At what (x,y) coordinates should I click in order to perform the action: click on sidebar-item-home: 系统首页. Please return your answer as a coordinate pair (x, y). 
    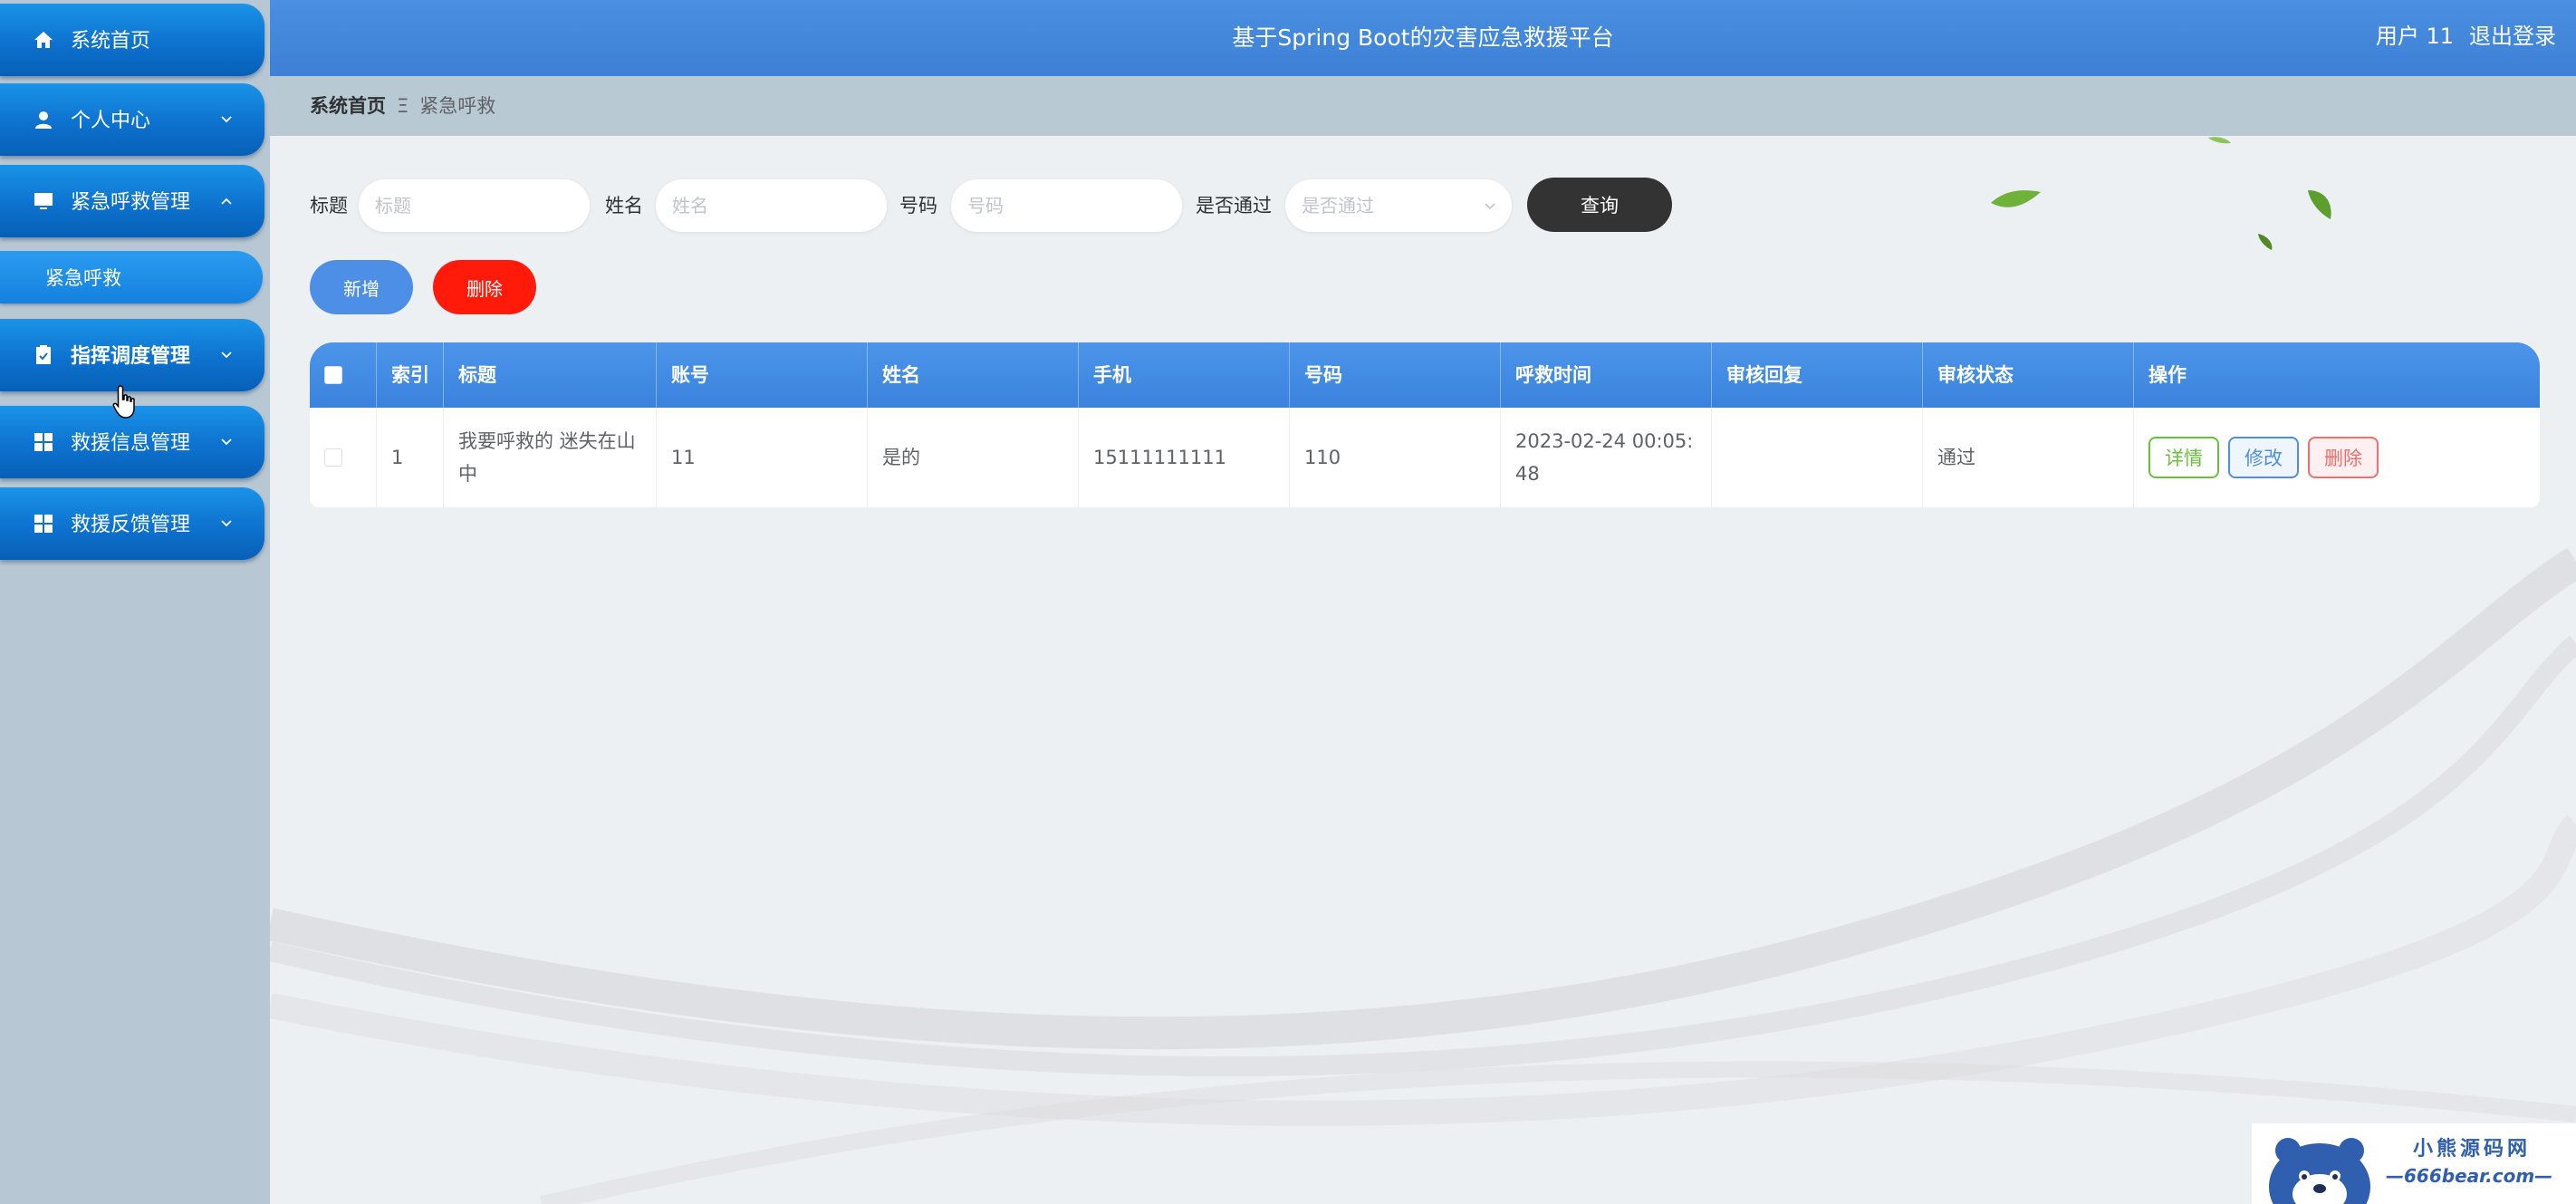
    Looking at the image, I should click on (132, 40).